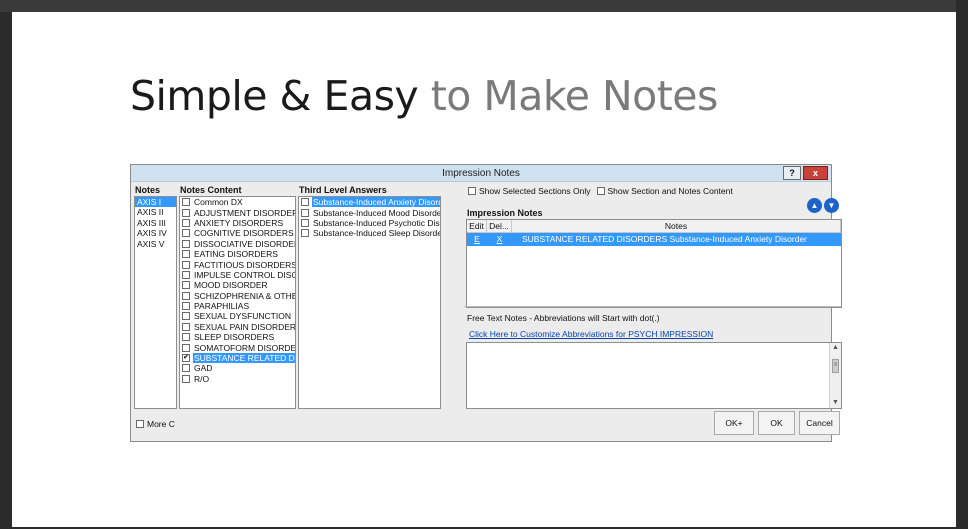 The image size is (968, 529). I want to click on list-item-label: SUBSTANCE RELATED DISC, so click(244, 358).